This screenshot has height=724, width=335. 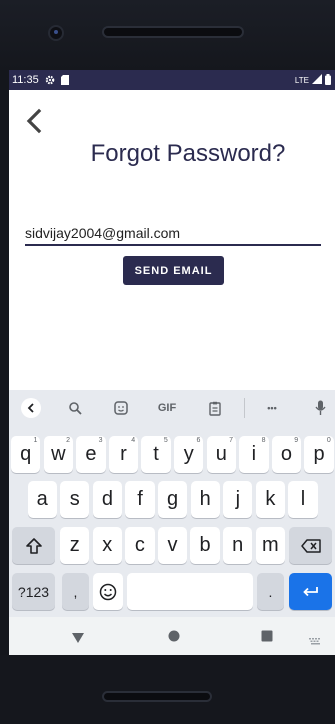 I want to click on earpiece-speaker, so click(x=173, y=32).